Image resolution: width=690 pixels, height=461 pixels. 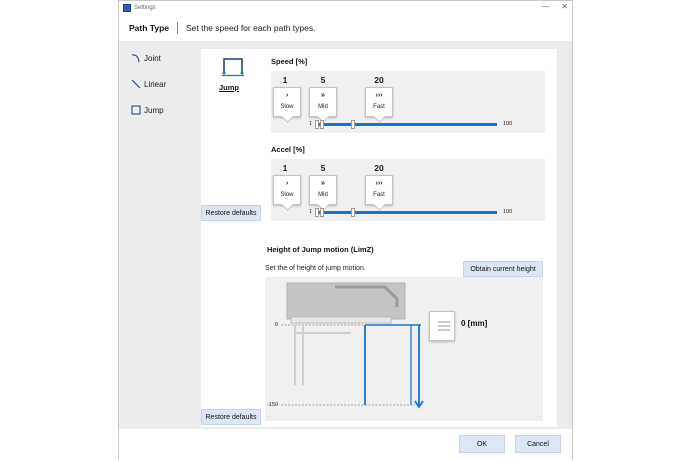 What do you see at coordinates (136, 84) in the screenshot?
I see `linear-icon` at bounding box center [136, 84].